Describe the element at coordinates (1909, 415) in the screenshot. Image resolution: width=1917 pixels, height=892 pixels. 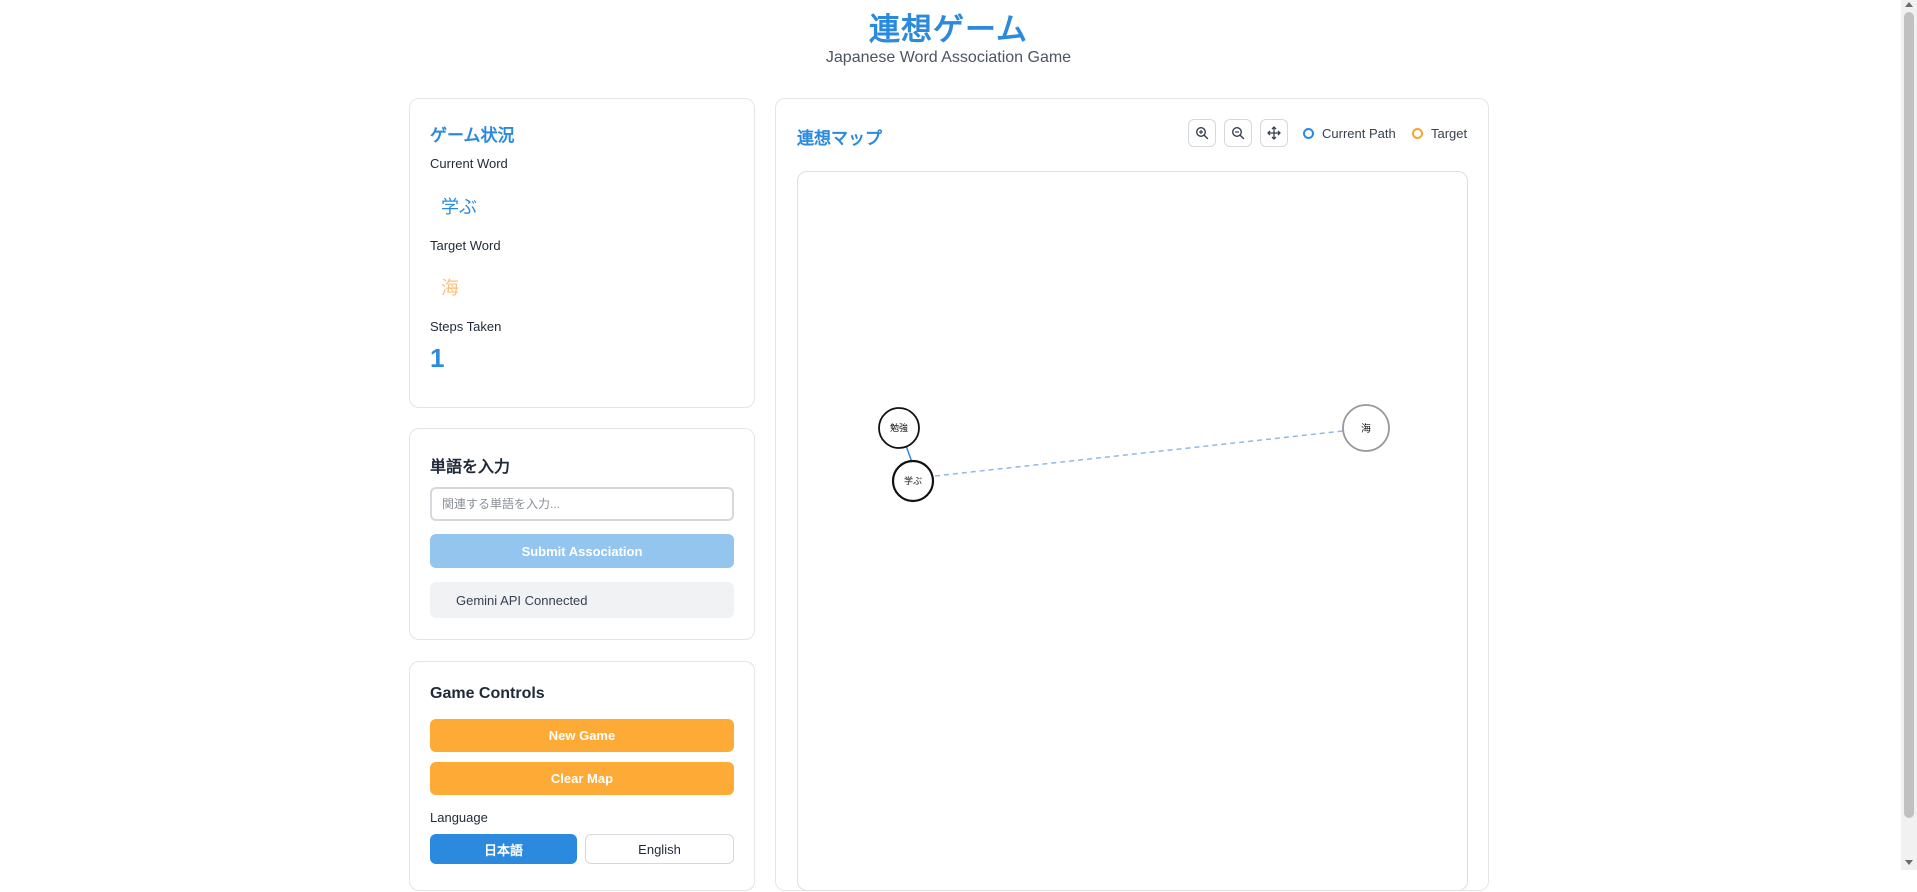
I see `scrollbar-thumb` at that location.